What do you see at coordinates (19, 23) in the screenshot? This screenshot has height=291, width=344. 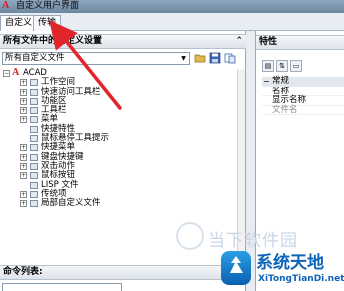 I see `tab-customize: 自定义` at bounding box center [19, 23].